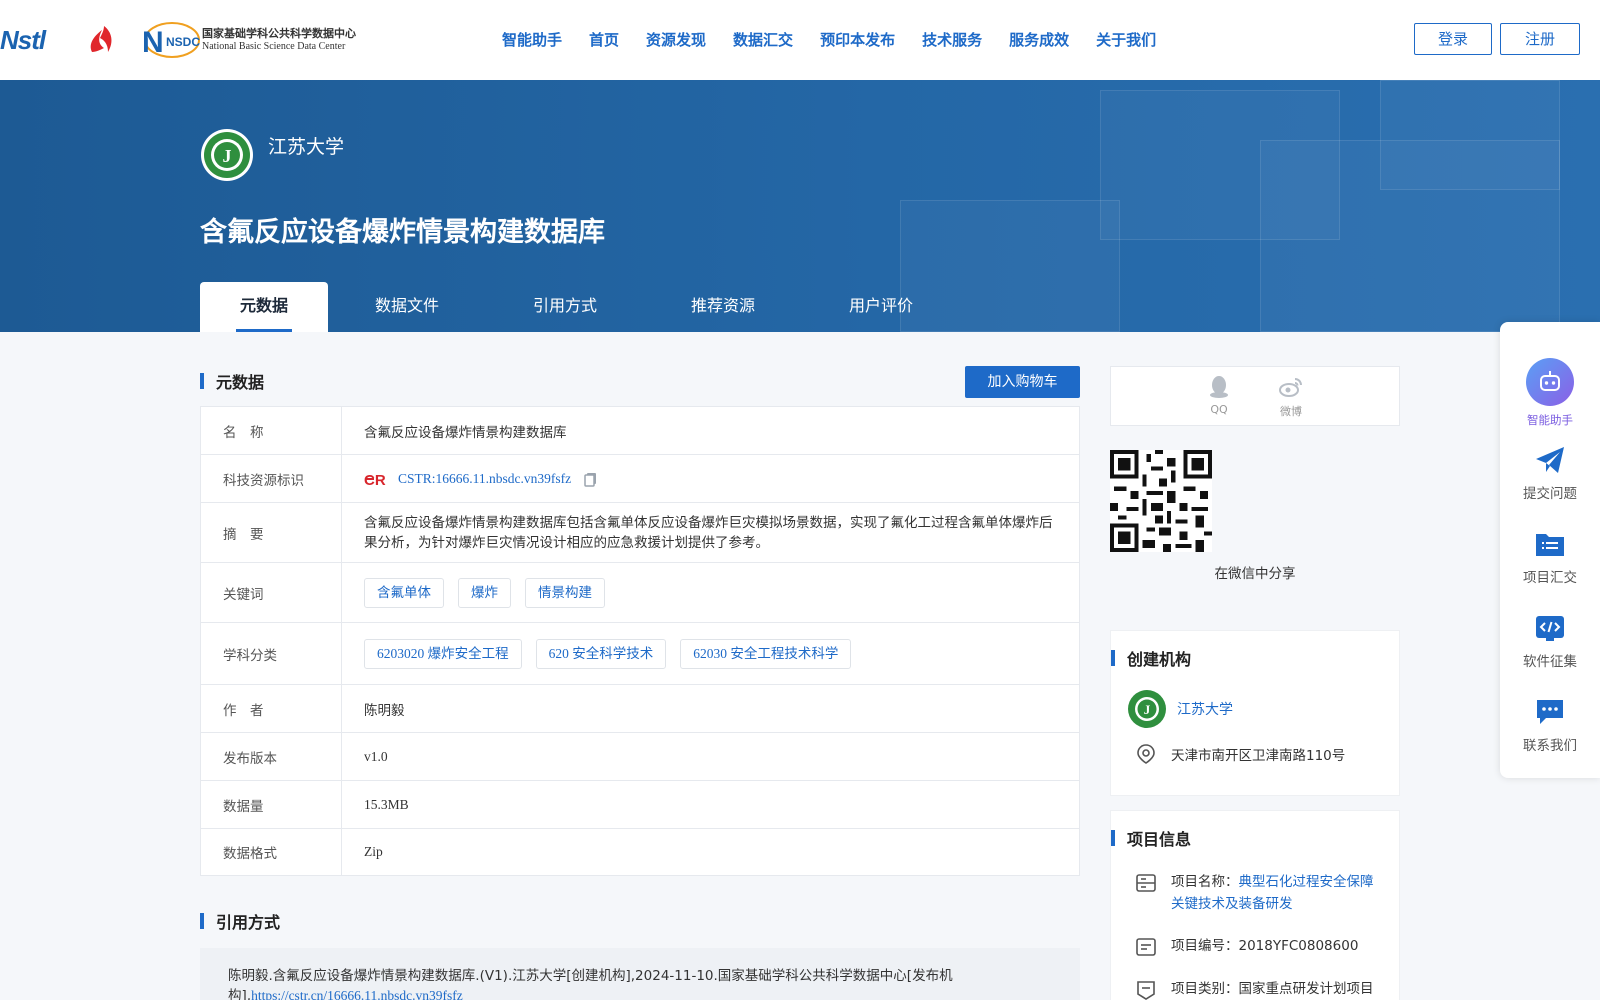  I want to click on citation-link: https://cstr.cn/16666.11.nbsdc.vn39fsfz, so click(357, 994).